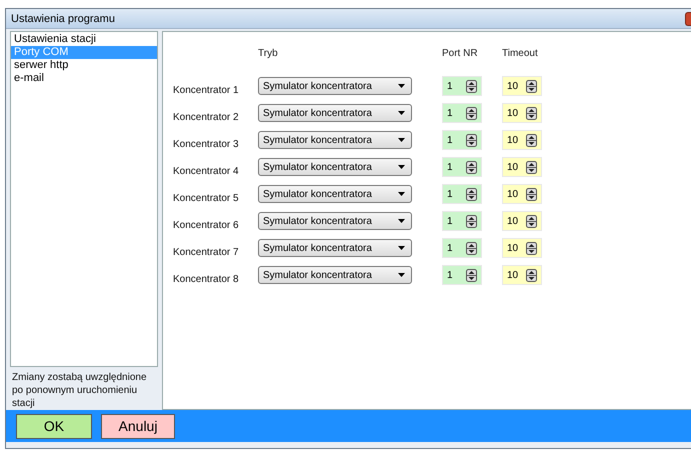  What do you see at coordinates (206, 252) in the screenshot?
I see `row-label: Koncentrator 7` at bounding box center [206, 252].